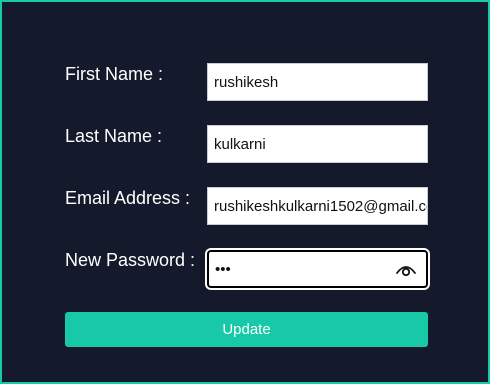  I want to click on new-password-field, so click(317, 269).